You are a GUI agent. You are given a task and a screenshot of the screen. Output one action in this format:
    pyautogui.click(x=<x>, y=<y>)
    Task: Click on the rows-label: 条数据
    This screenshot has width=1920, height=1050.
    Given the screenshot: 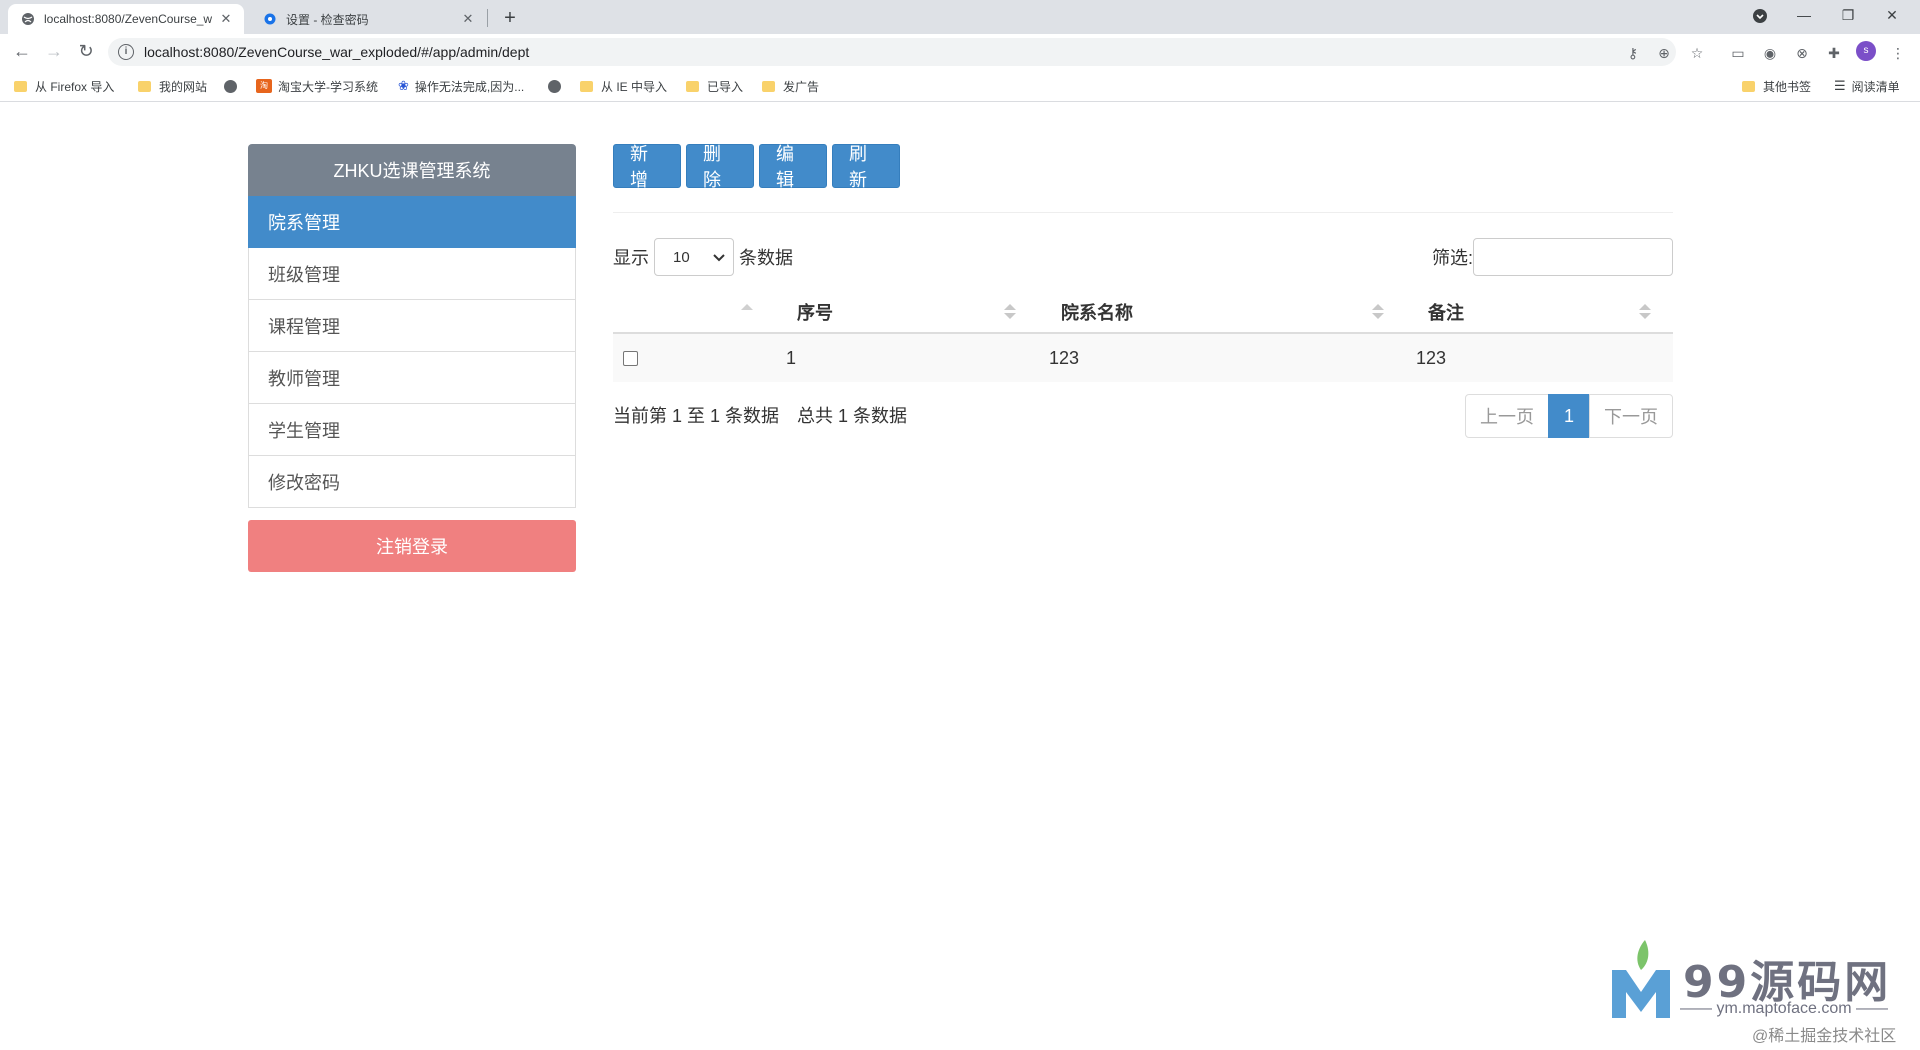 What is the action you would take?
    pyautogui.click(x=766, y=258)
    